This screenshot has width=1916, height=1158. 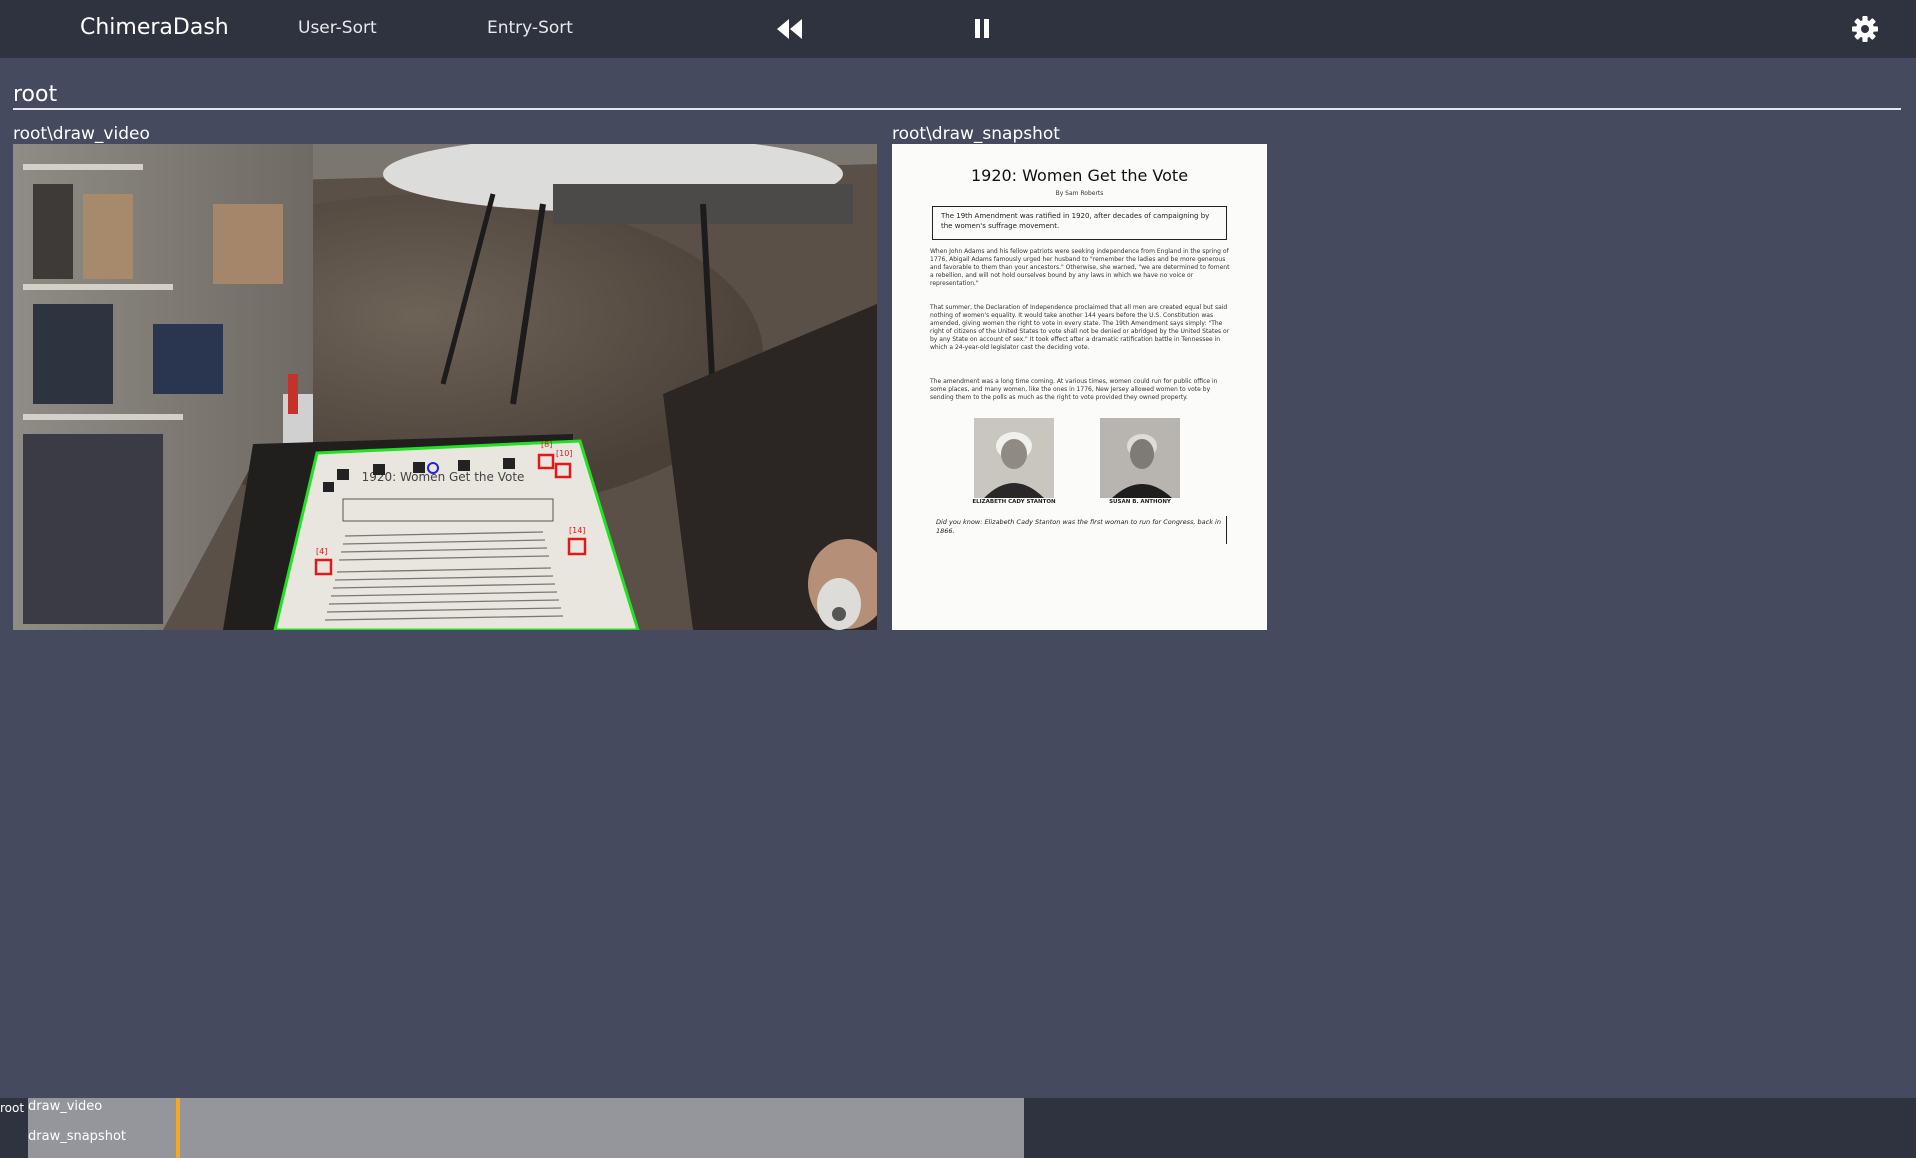 I want to click on timeline-row-draw-snapshot: draw_snapshot, so click(x=77, y=1136).